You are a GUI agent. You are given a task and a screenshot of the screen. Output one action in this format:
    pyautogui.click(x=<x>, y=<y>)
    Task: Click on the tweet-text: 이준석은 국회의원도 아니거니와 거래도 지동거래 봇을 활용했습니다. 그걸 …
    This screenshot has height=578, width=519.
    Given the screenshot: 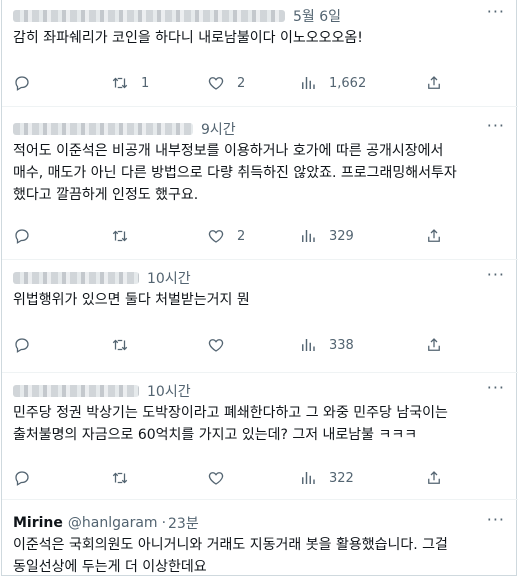 What is the action you would take?
    pyautogui.click(x=263, y=556)
    